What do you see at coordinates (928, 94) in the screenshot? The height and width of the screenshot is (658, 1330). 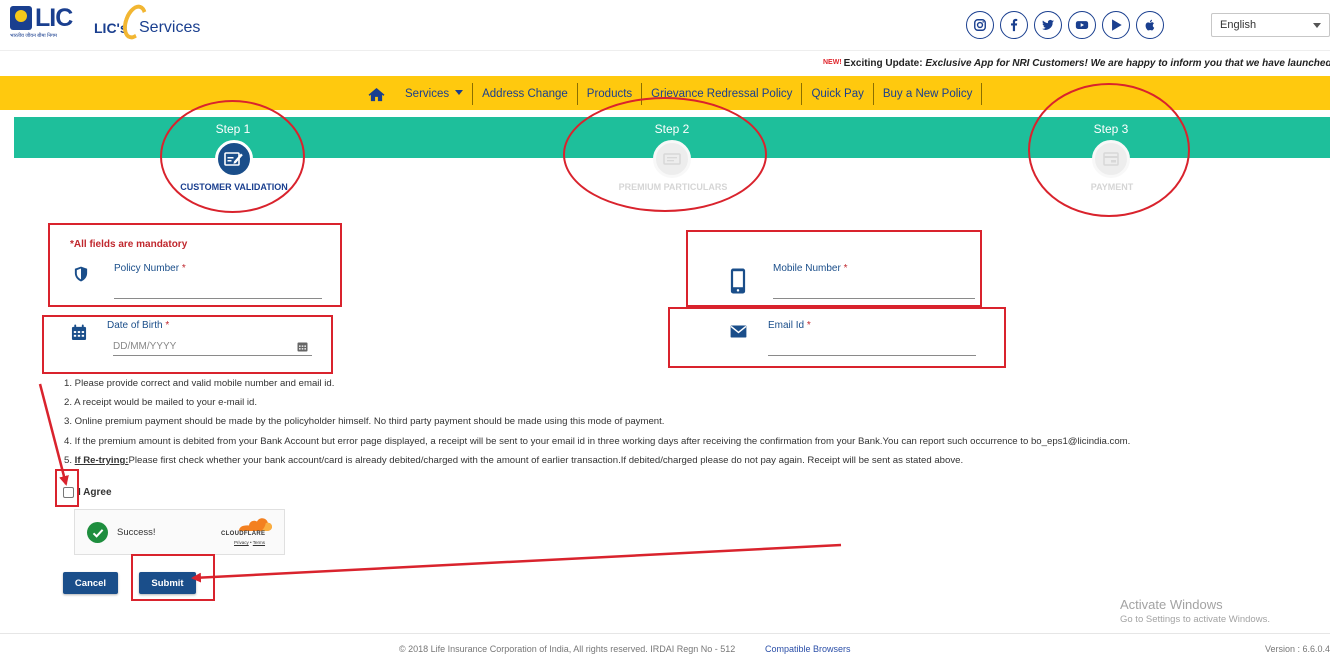 I see `nav-item-buy-new-policy: Buy a New Policy` at bounding box center [928, 94].